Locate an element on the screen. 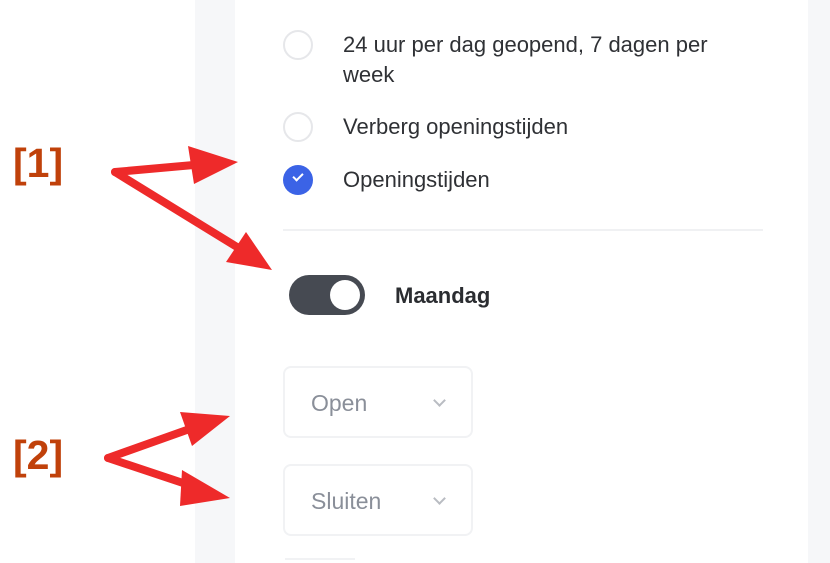 Image resolution: width=830 pixels, height=563 pixels. annotation-arrows is located at coordinates (188, 326).